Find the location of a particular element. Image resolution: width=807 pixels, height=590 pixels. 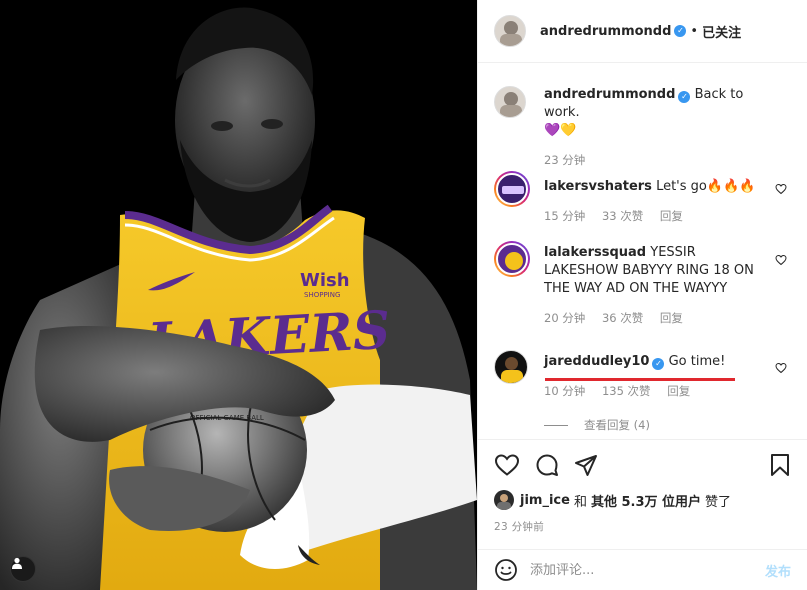

comment-text: lakersvshaters Let's go🔥🔥🔥 is located at coordinates (652, 187).